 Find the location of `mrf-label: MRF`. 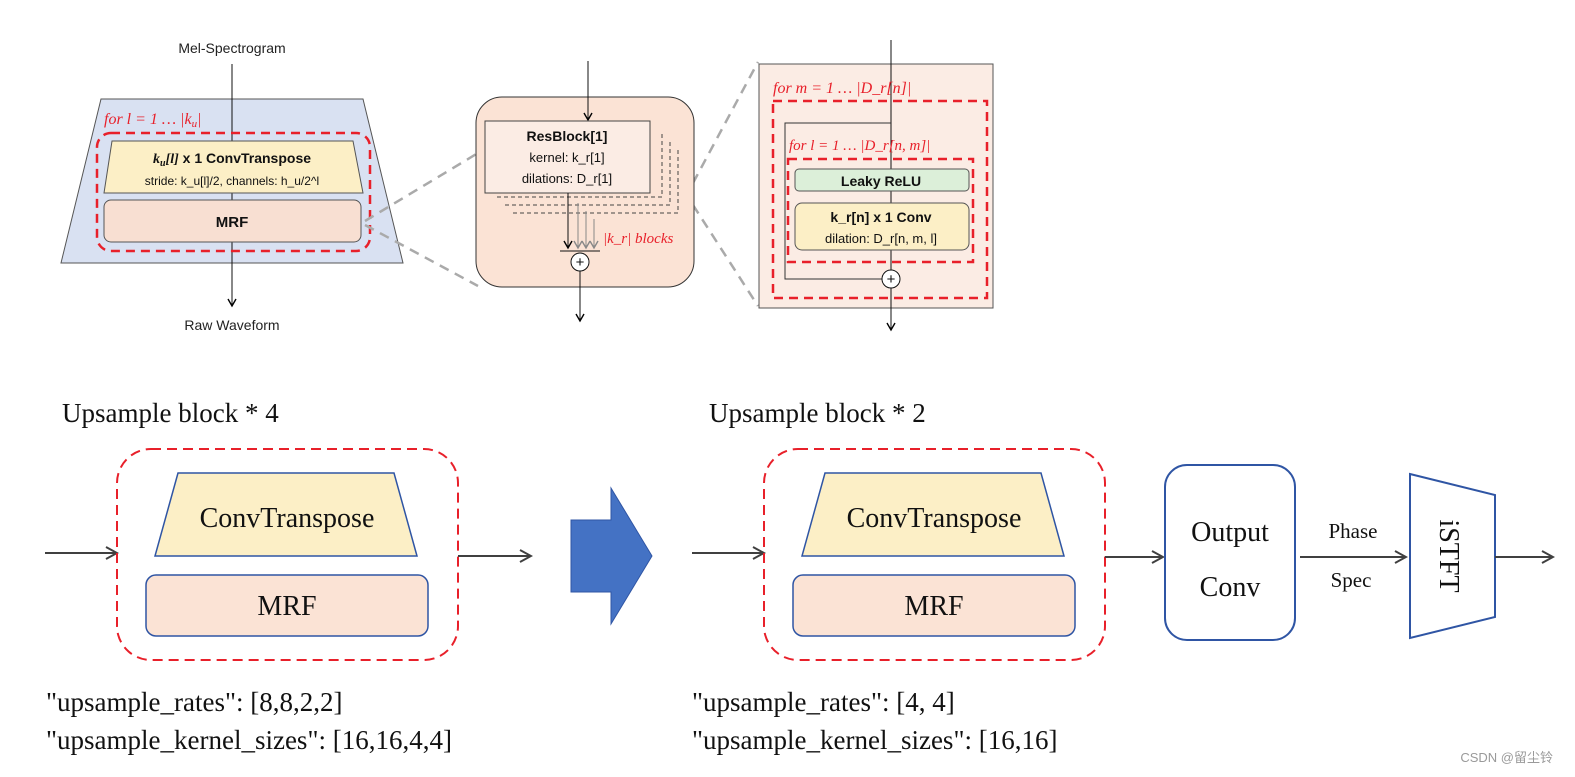

mrf-label: MRF is located at coordinates (232, 222).